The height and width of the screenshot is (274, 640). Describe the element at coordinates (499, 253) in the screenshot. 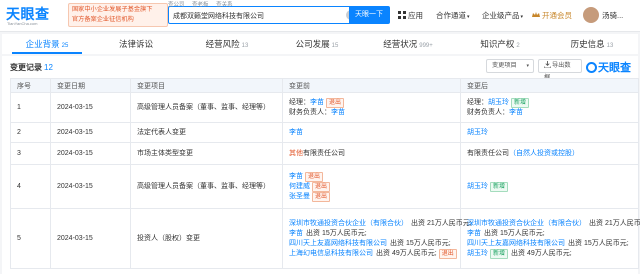

I see `added-badge: 新增` at that location.